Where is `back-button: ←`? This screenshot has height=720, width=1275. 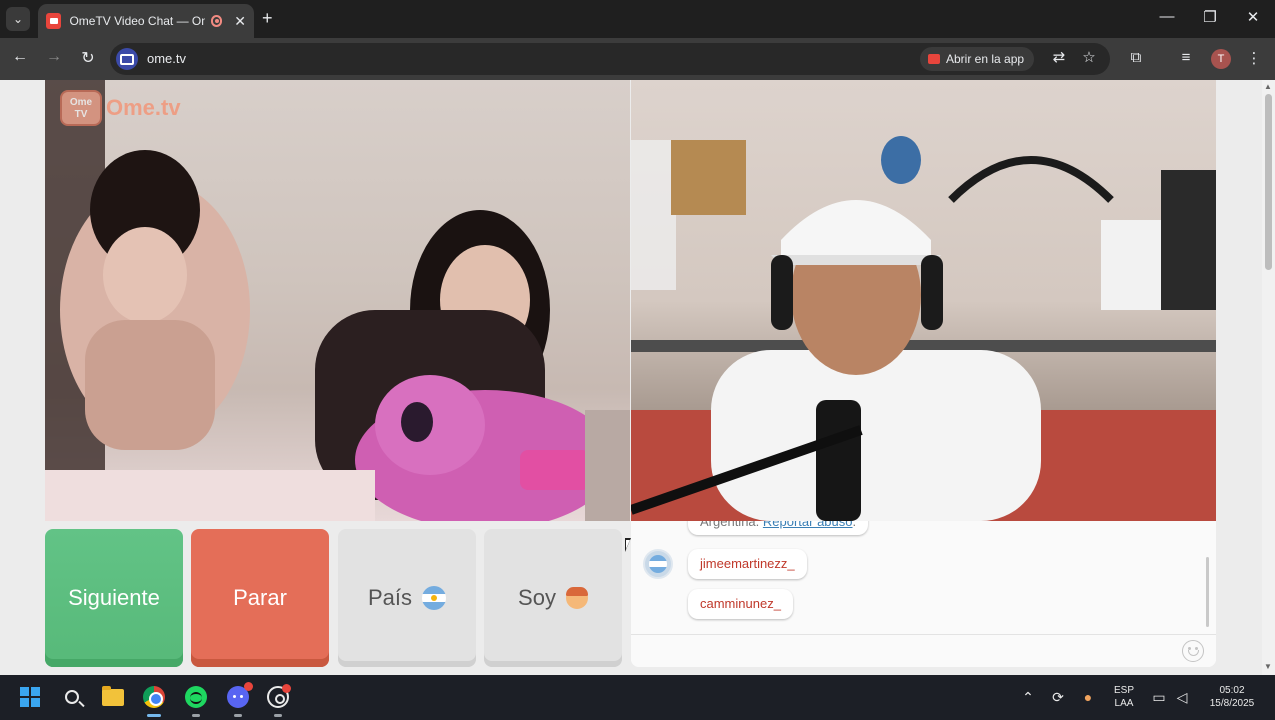
back-button: ← is located at coordinates (20, 57).